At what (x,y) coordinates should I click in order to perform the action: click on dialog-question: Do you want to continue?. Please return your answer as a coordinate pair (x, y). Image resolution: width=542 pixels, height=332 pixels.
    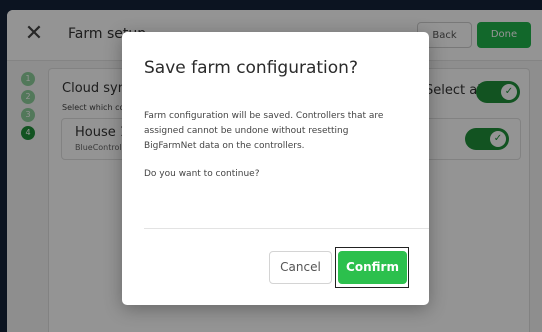
    Looking at the image, I should click on (202, 174).